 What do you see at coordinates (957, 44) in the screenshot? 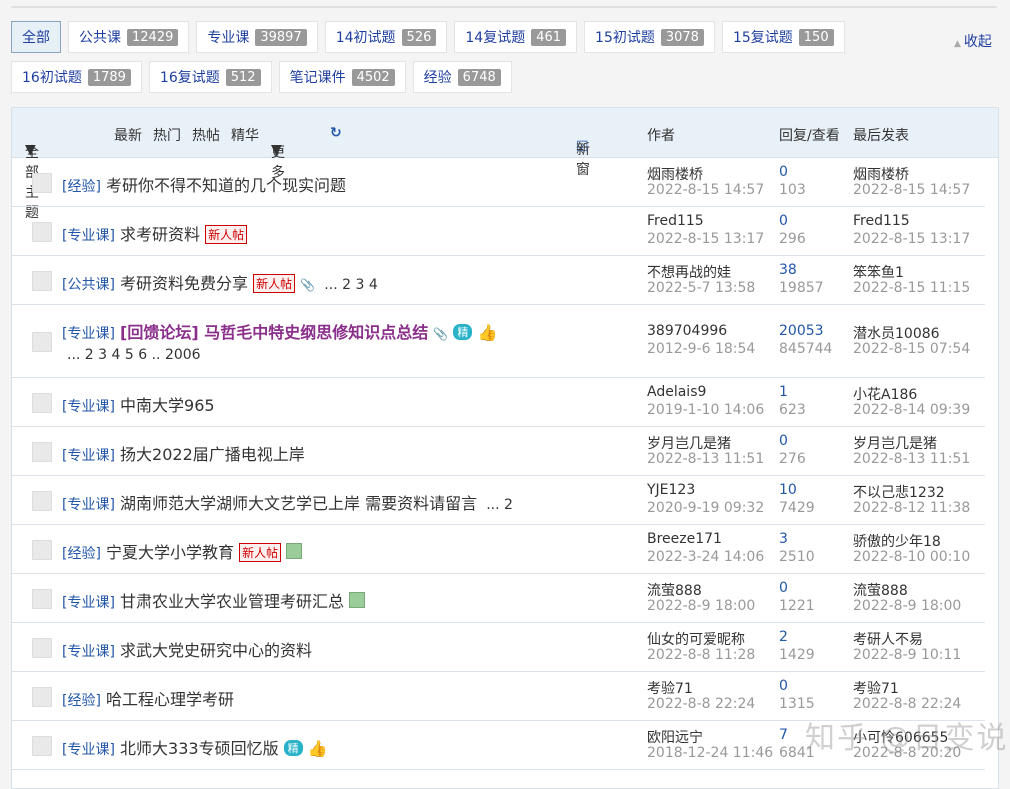
I see `triangle-up-icon: ▲` at bounding box center [957, 44].